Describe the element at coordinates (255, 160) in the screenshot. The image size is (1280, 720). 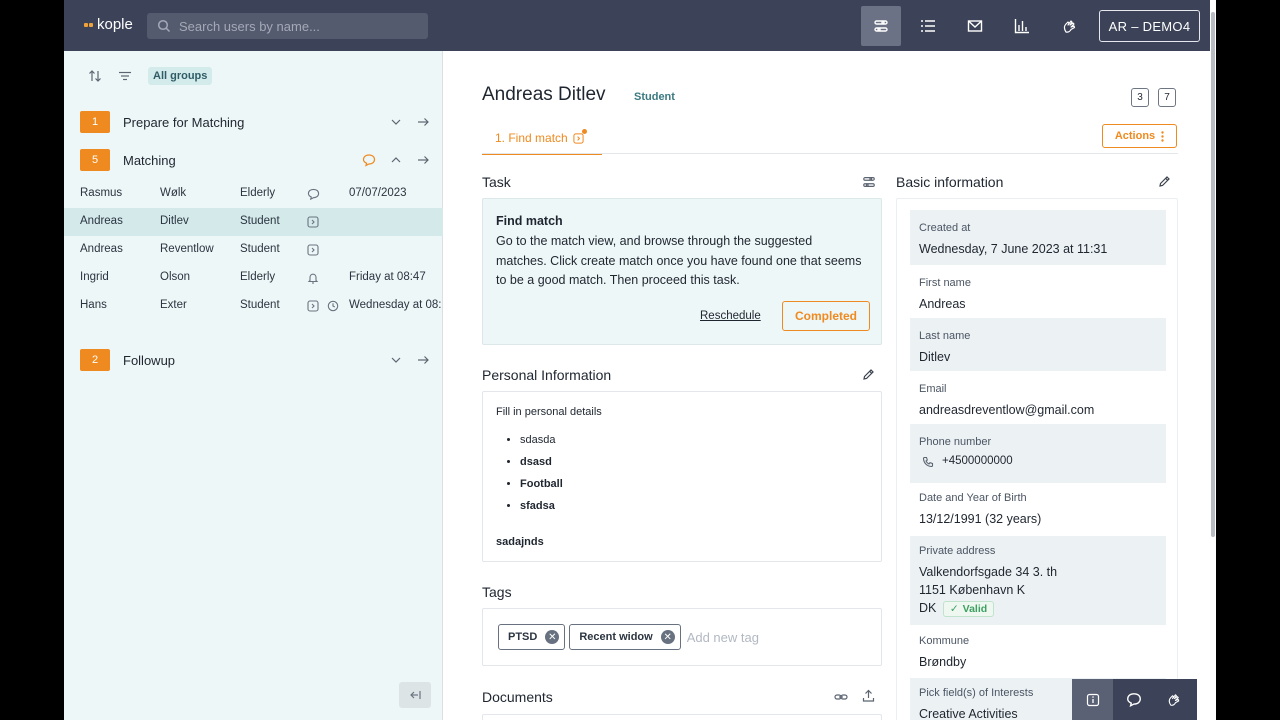
I see `group-matching: 5 Matching` at that location.